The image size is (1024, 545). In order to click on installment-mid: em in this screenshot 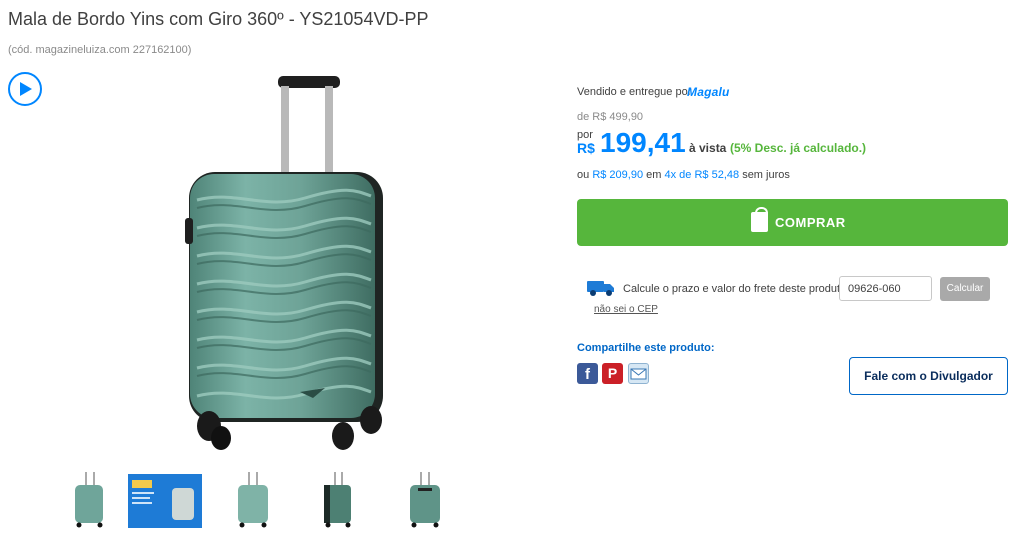, I will do `click(654, 175)`.